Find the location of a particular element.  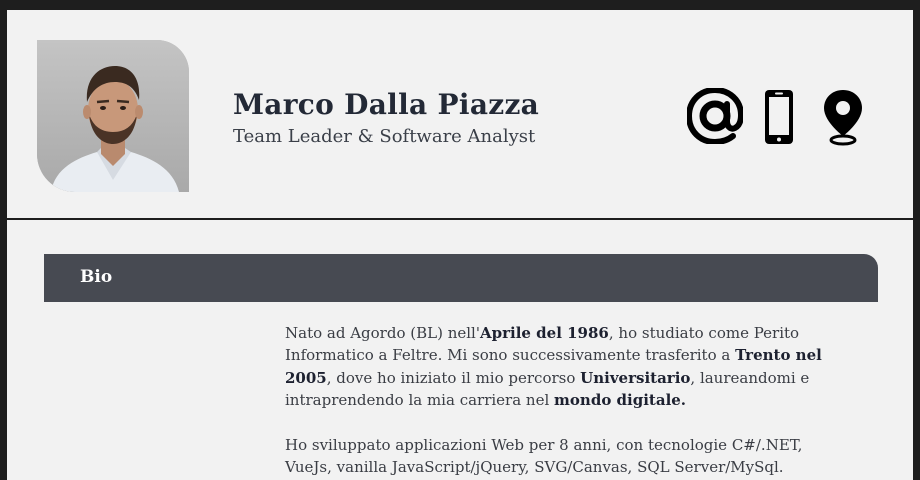

section-header-bio: Bio is located at coordinates (461, 278).